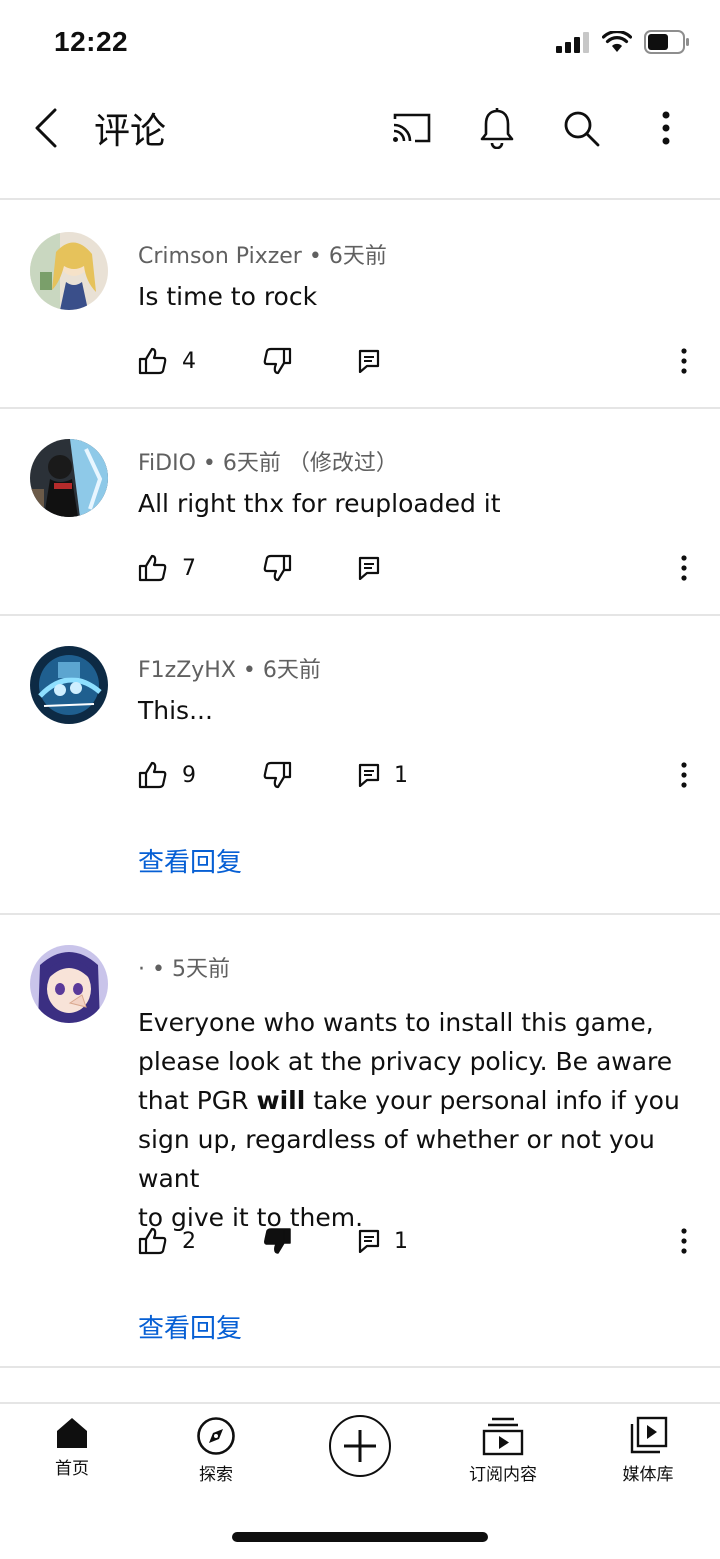 Image resolution: width=720 pixels, height=1559 pixels. I want to click on like-button: 2, so click(167, 1241).